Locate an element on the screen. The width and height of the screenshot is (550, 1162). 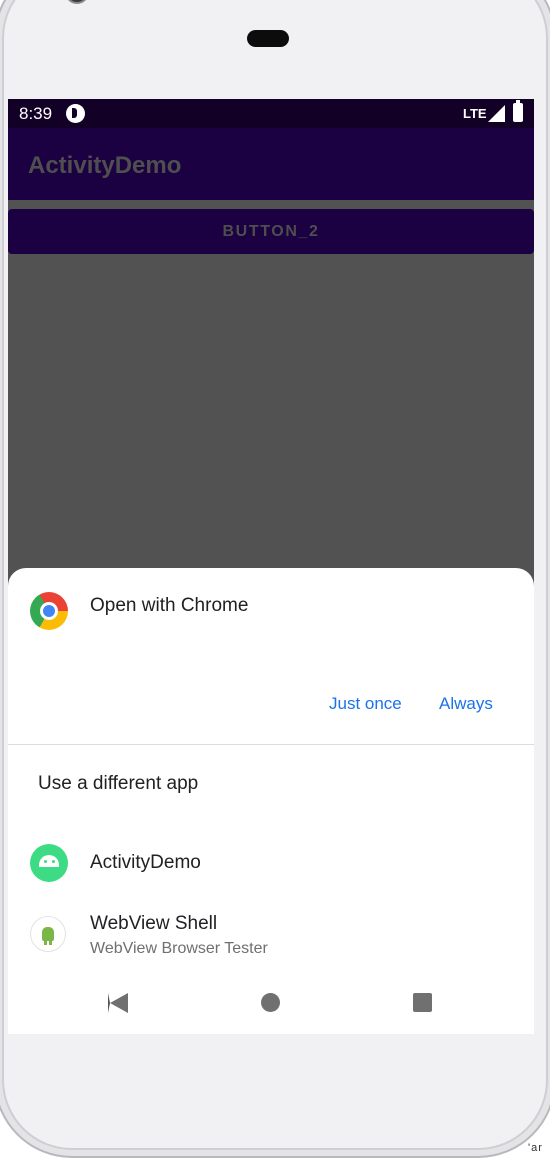
status-time: 8:39 is located at coordinates (36, 113).